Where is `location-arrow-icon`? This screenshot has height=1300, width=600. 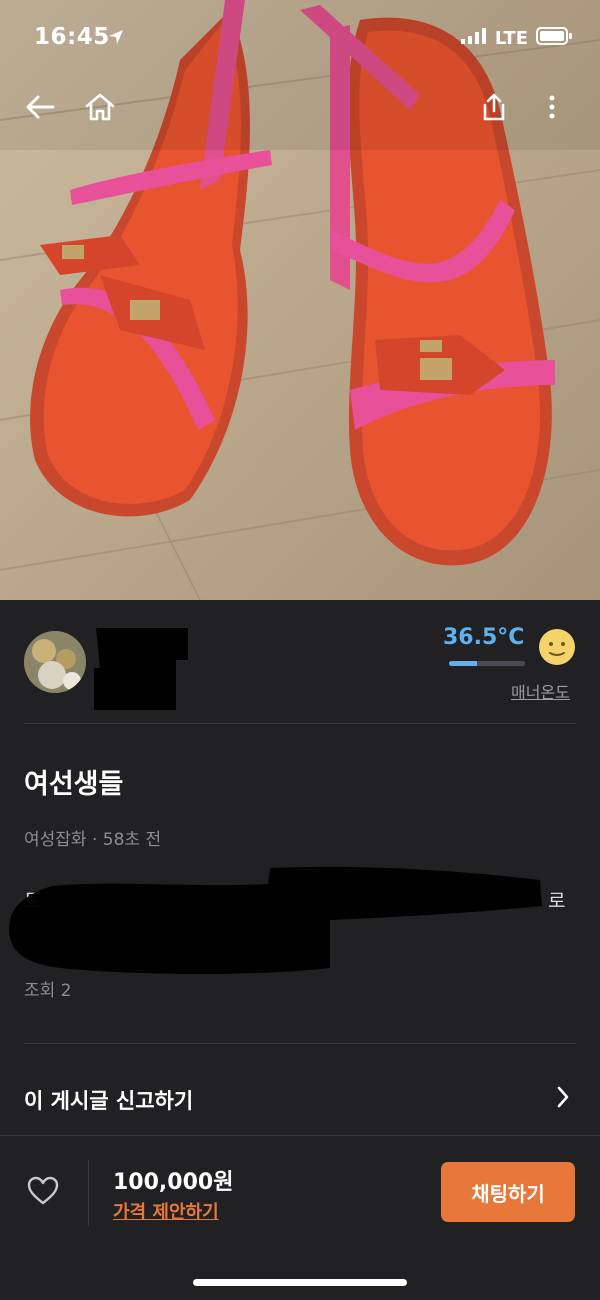
location-arrow-icon is located at coordinates (116, 39).